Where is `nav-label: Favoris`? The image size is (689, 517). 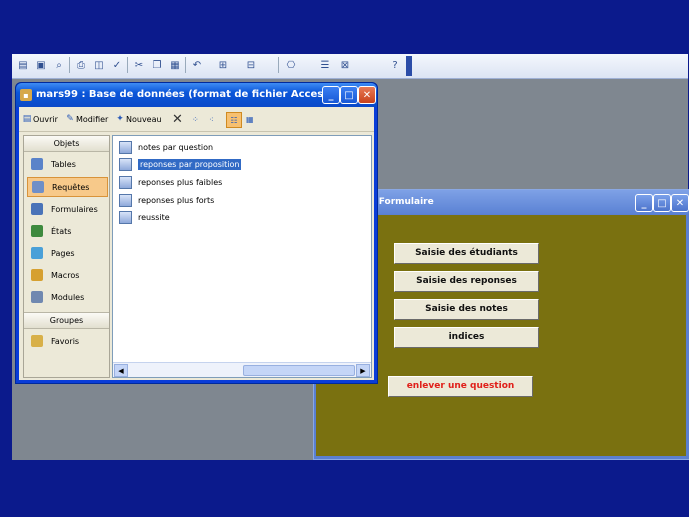
nav-label: Favoris is located at coordinates (65, 341).